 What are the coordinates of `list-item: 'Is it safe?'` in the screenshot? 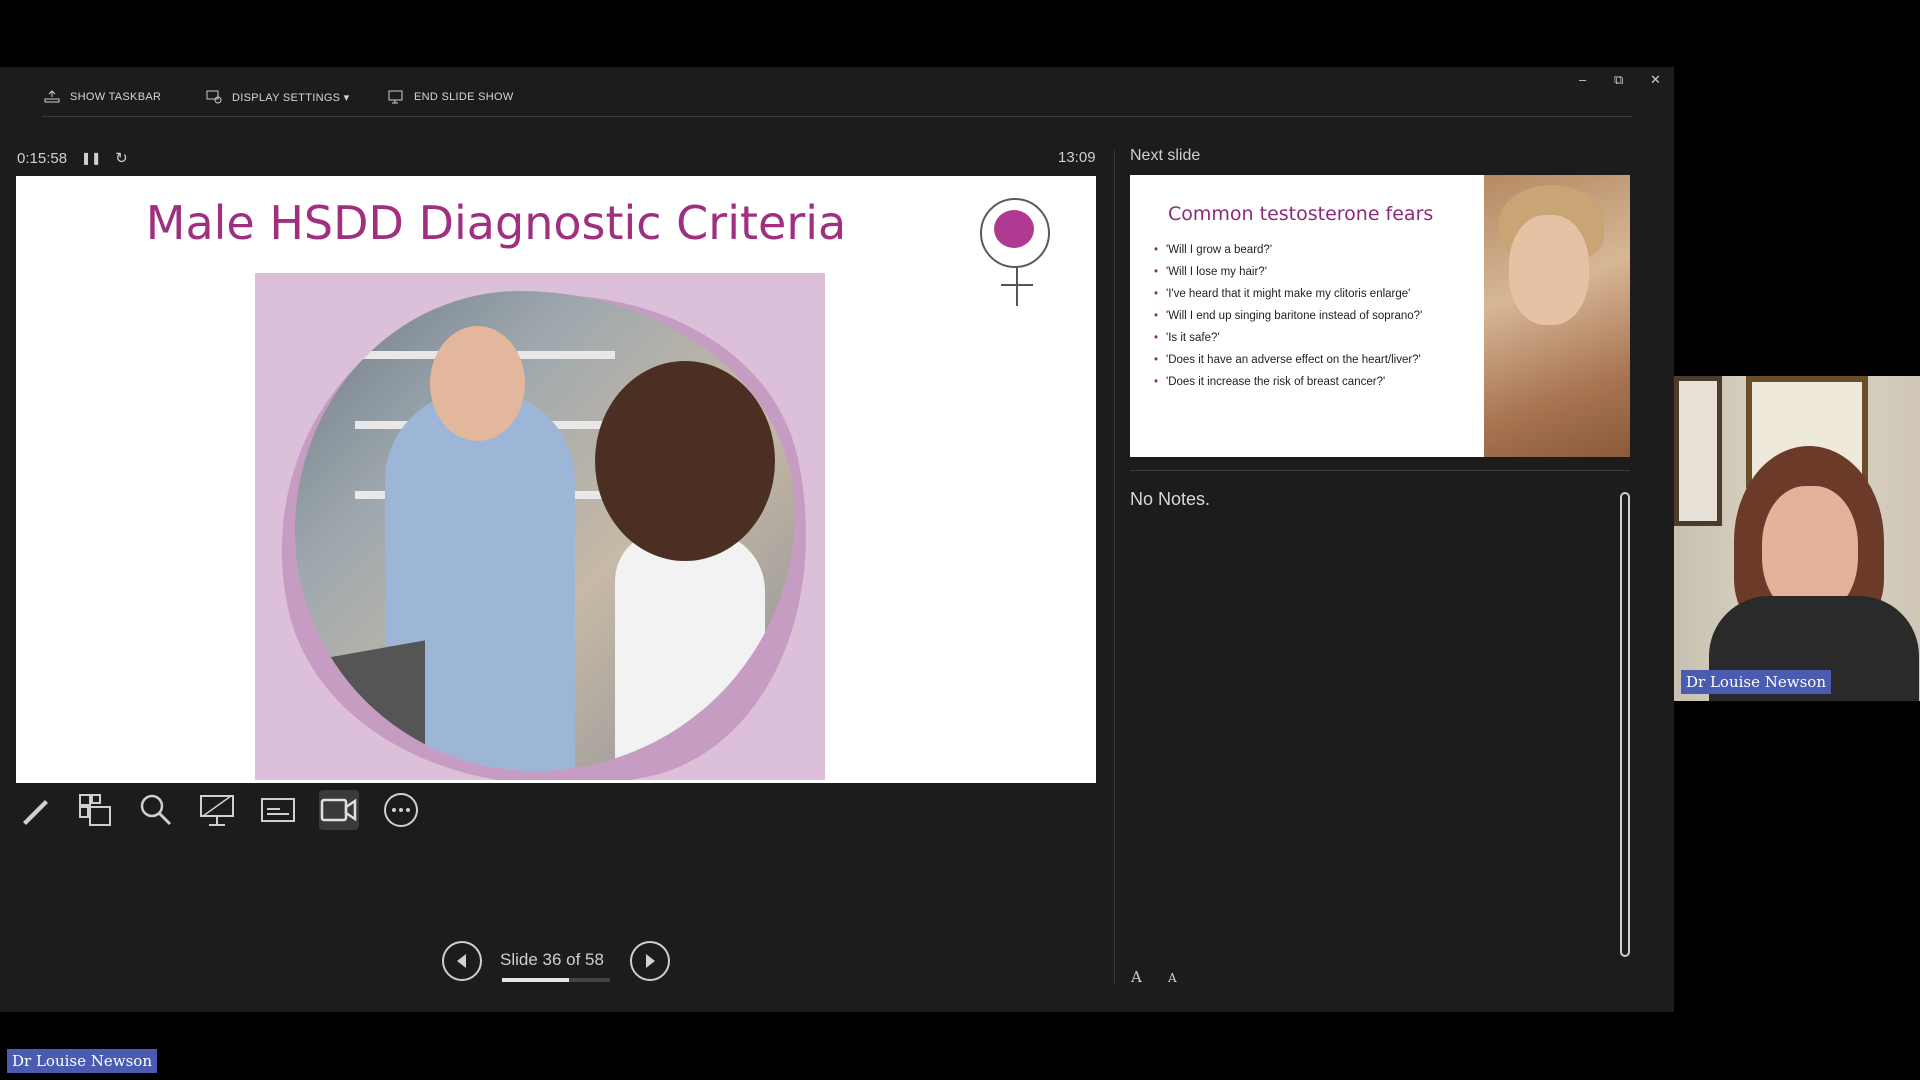 It's located at (1288, 338).